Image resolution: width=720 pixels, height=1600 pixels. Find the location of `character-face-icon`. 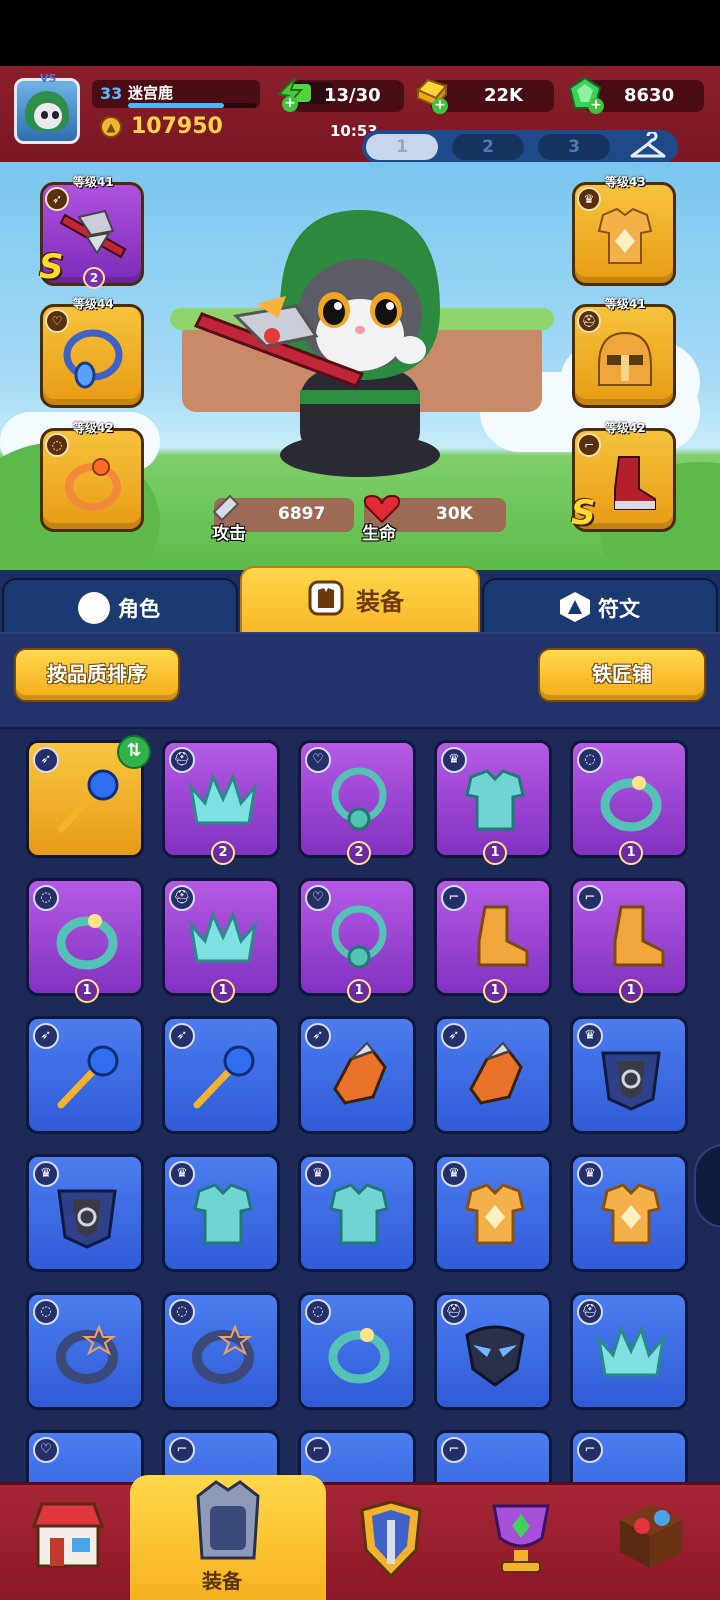

character-face-icon is located at coordinates (94, 608).